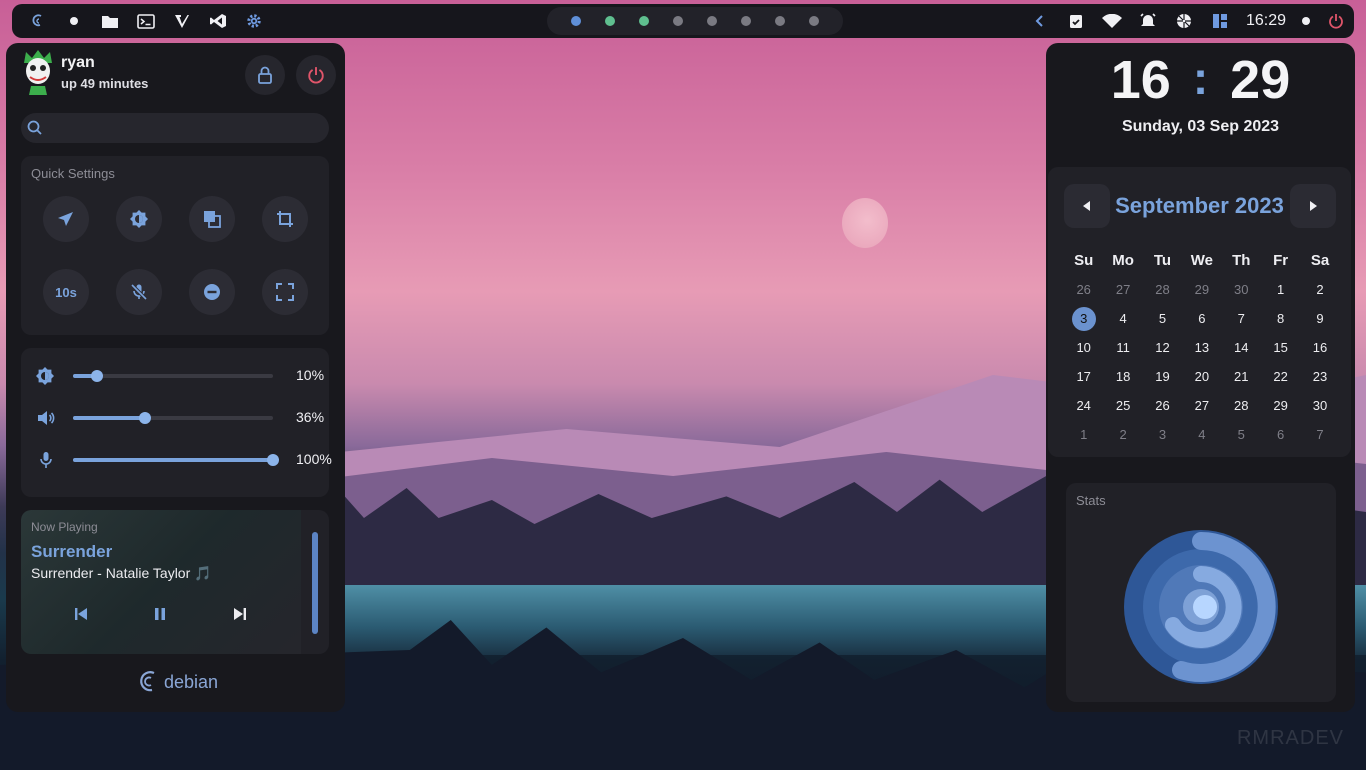 The width and height of the screenshot is (1366, 770). Describe the element at coordinates (576, 21) in the screenshot. I see `workspace-1-dot` at that location.